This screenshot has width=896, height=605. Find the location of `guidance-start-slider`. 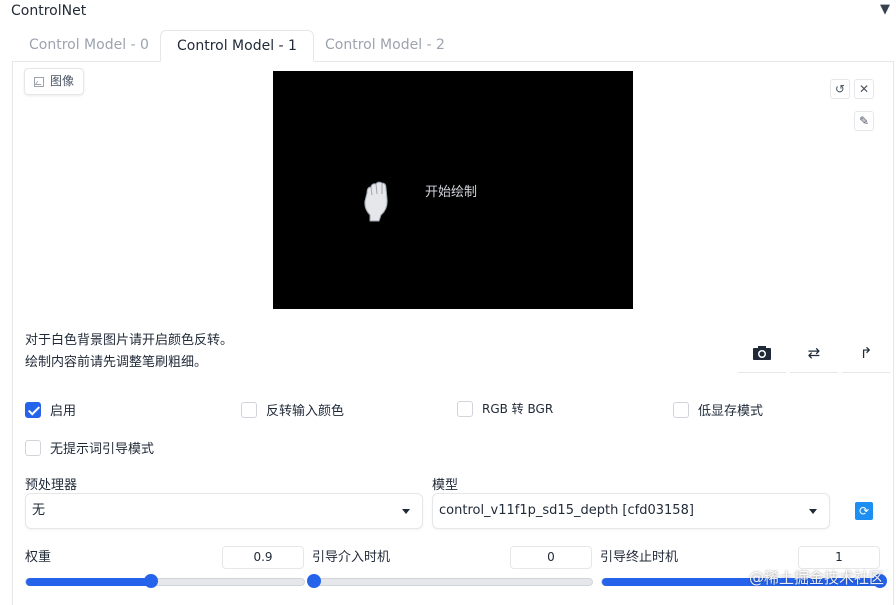

guidance-start-slider is located at coordinates (450, 581).